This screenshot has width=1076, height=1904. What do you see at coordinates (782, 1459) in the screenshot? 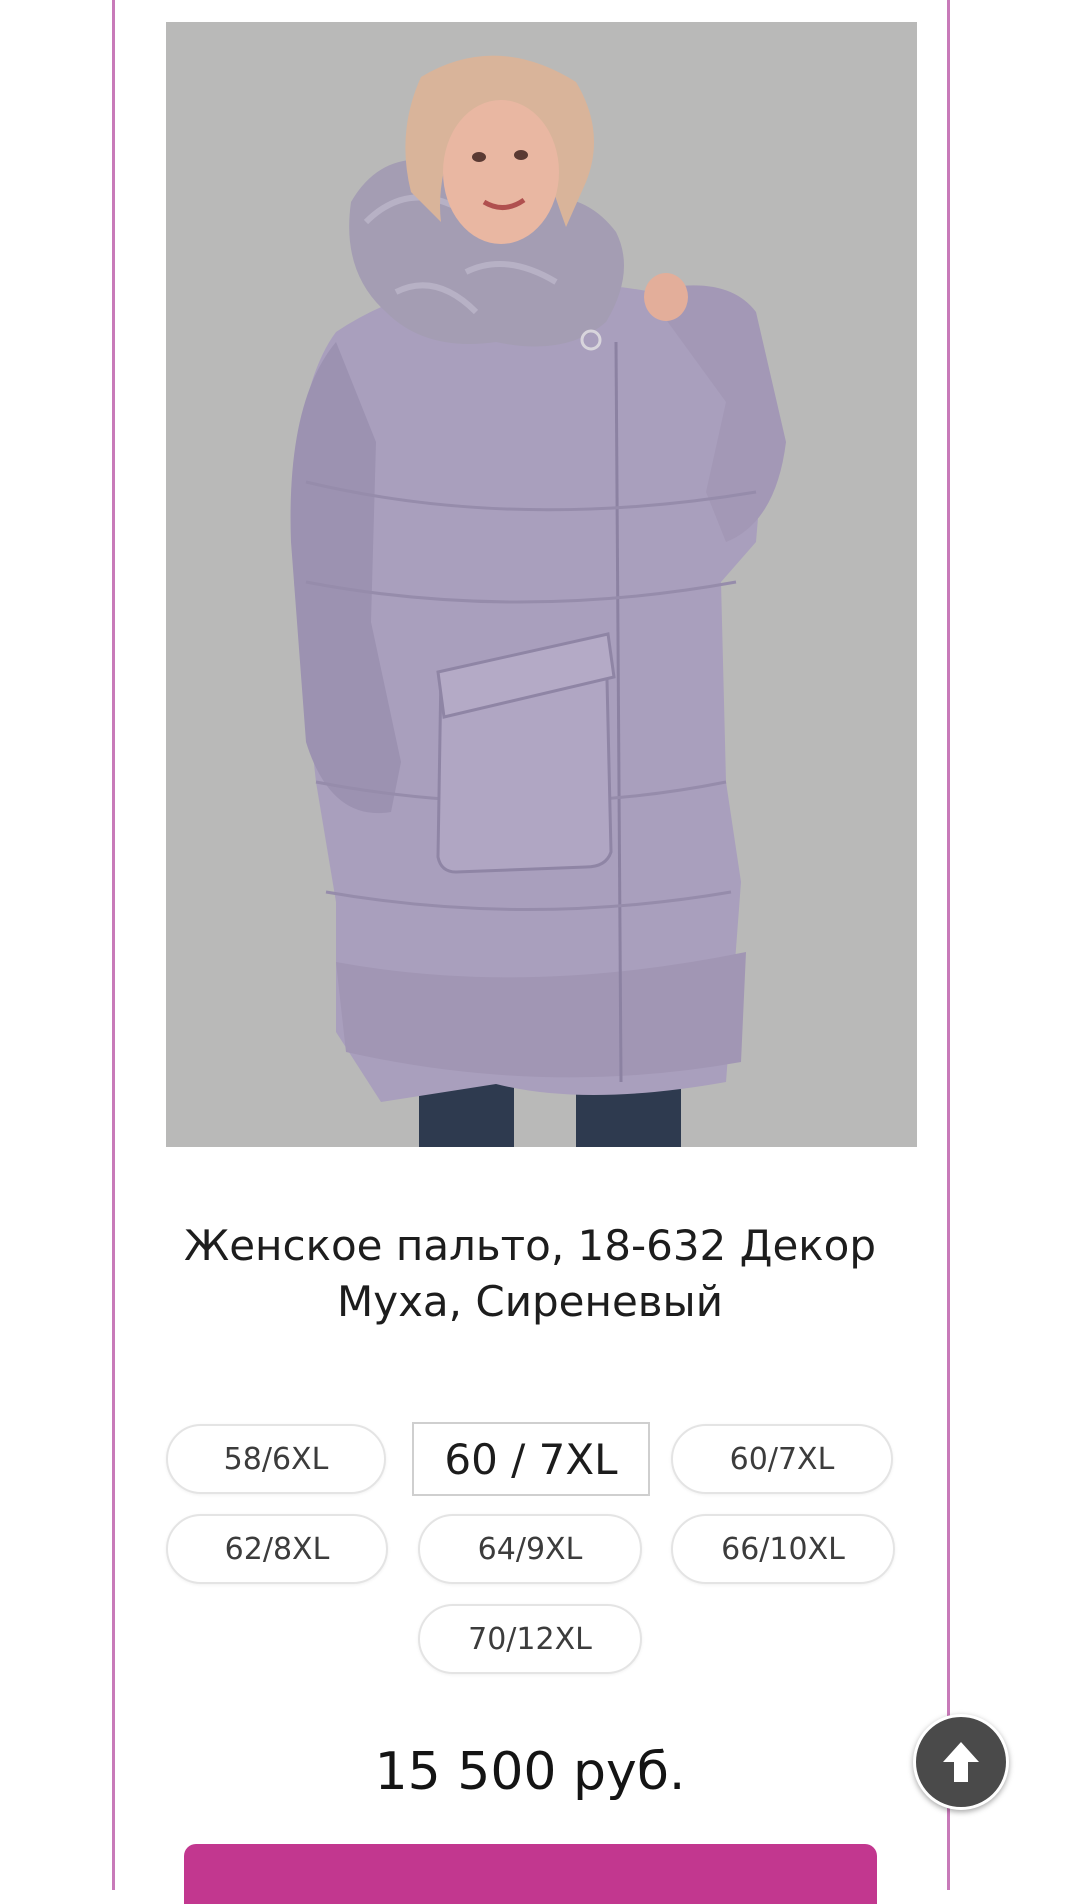
I see `size-option-60-7xl: 60/7XL` at bounding box center [782, 1459].